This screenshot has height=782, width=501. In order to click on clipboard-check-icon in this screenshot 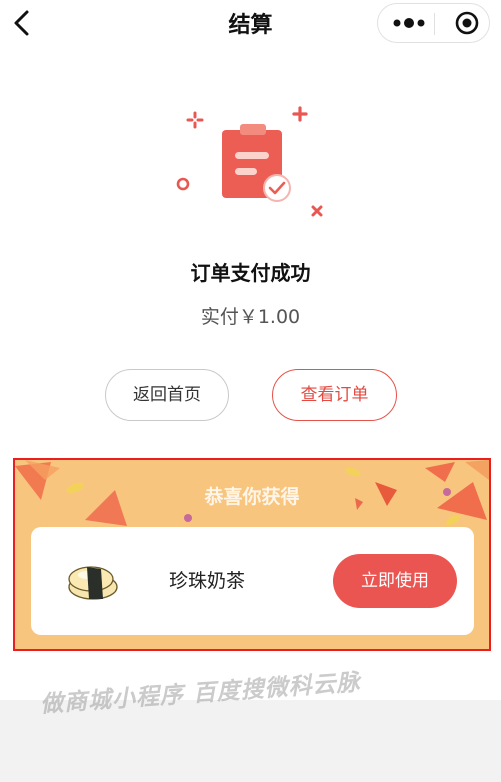, I will do `click(249, 161)`.